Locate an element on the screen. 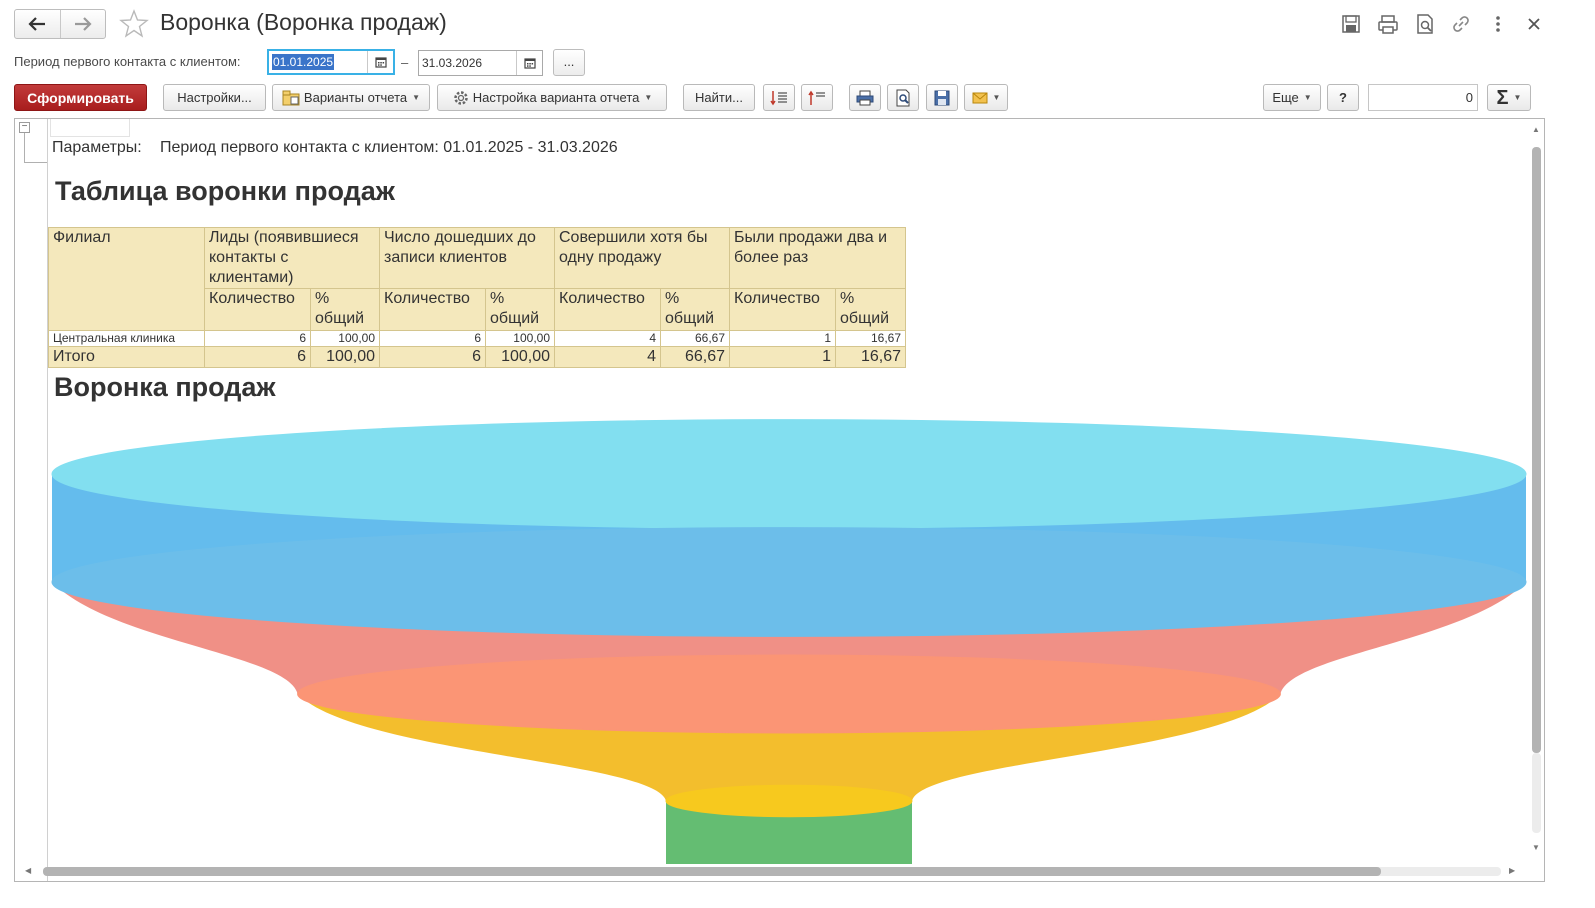 The width and height of the screenshot is (1595, 908). arrow-right-icon is located at coordinates (83, 24).